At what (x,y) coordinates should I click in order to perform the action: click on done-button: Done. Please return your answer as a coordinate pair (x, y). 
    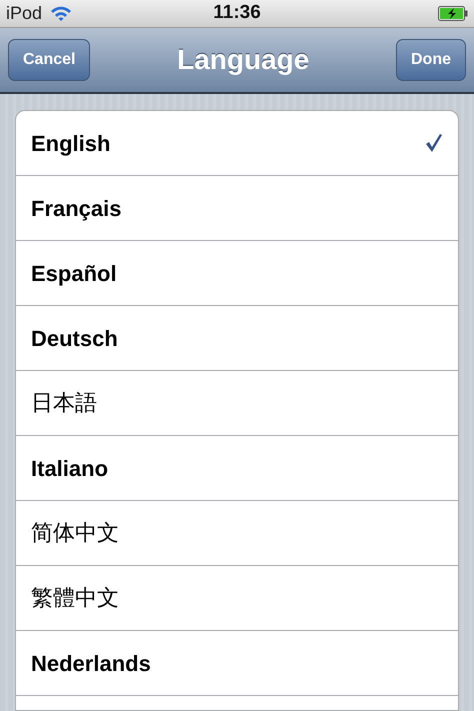
    Looking at the image, I should click on (431, 60).